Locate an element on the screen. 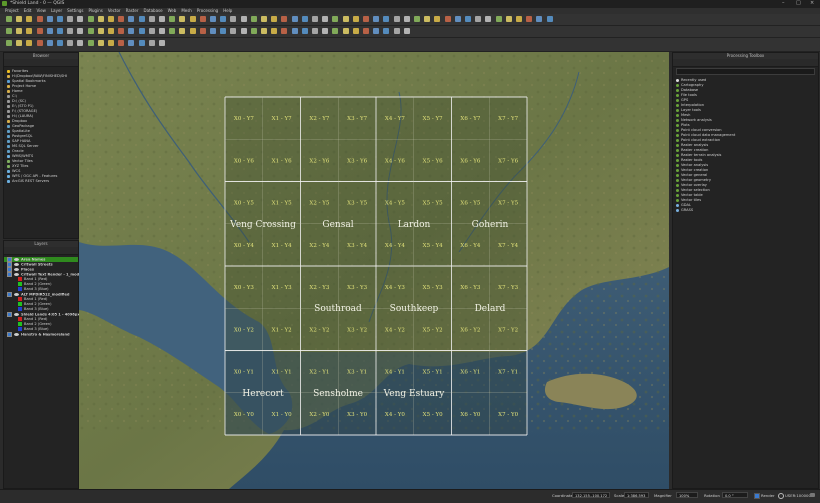  minimize-button: – is located at coordinates (783, 3).